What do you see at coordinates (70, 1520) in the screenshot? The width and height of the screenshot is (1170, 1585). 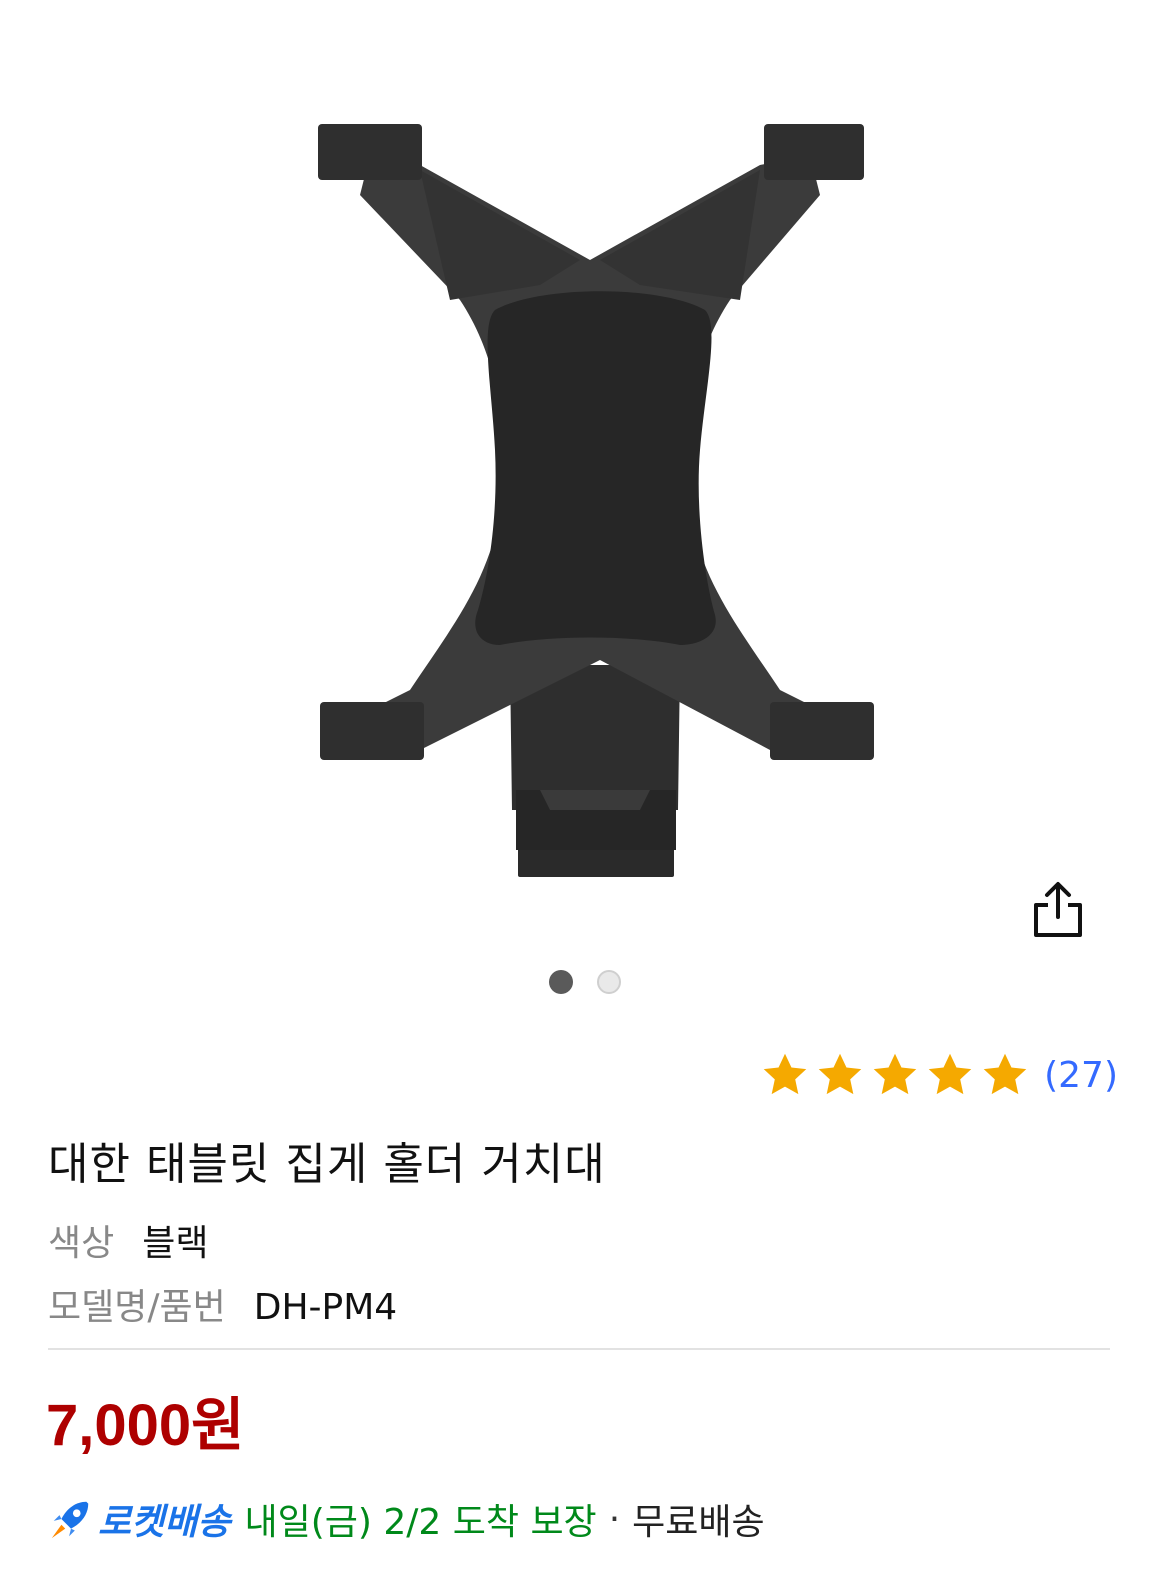 I see `rocket-icon` at bounding box center [70, 1520].